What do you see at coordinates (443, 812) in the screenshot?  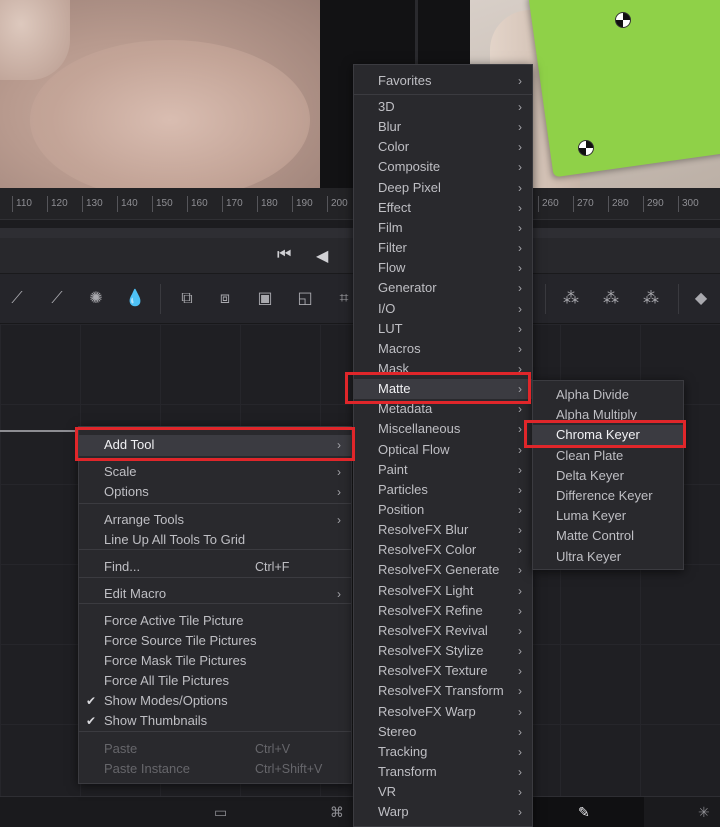 I see `tool-category-item: Warp ›` at bounding box center [443, 812].